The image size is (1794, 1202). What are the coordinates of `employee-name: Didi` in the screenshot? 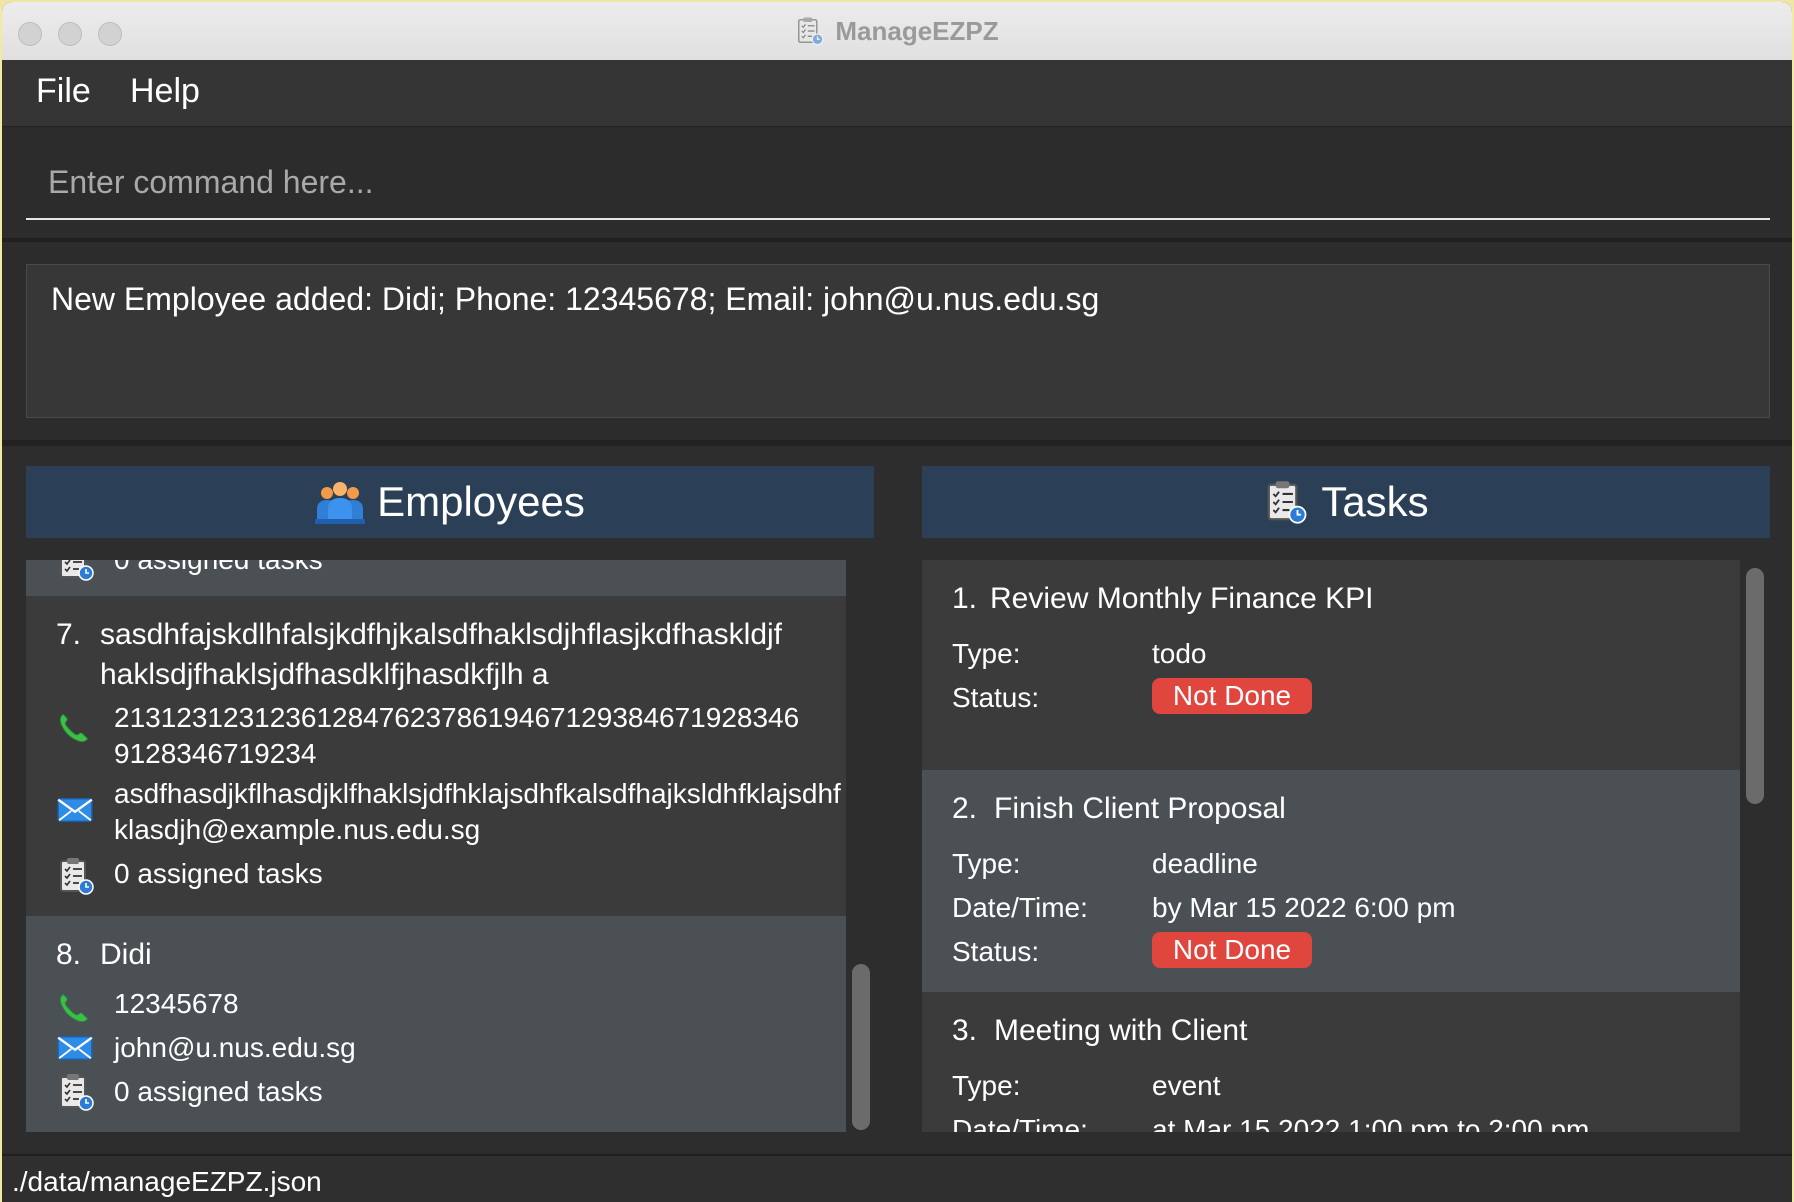 It's located at (126, 954).